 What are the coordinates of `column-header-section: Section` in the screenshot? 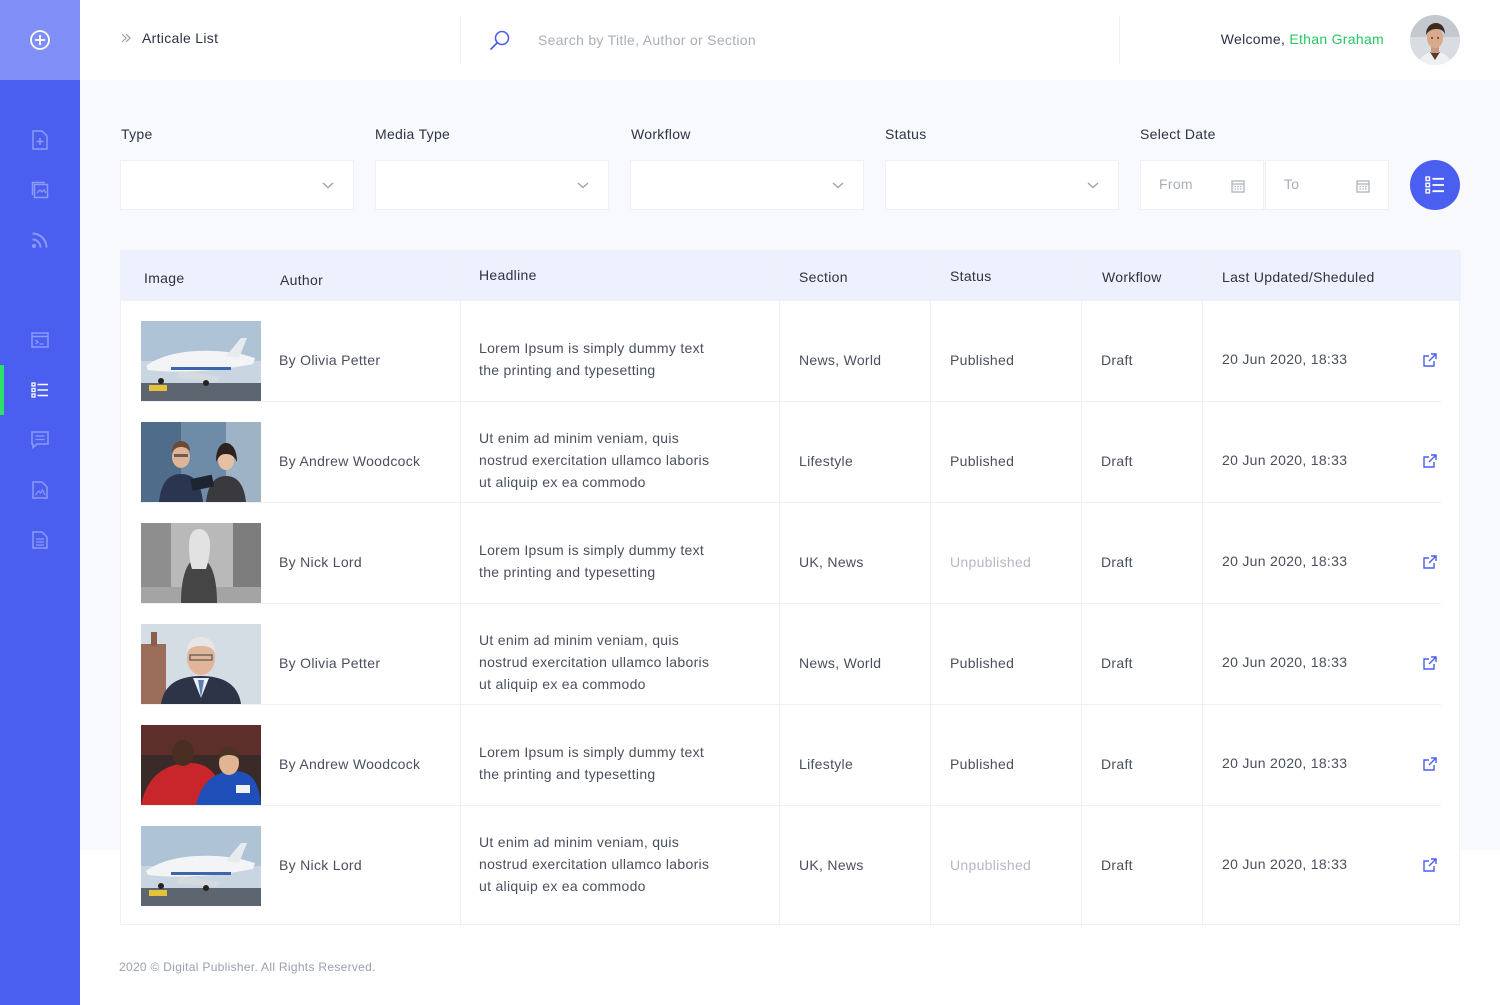 It's located at (823, 277).